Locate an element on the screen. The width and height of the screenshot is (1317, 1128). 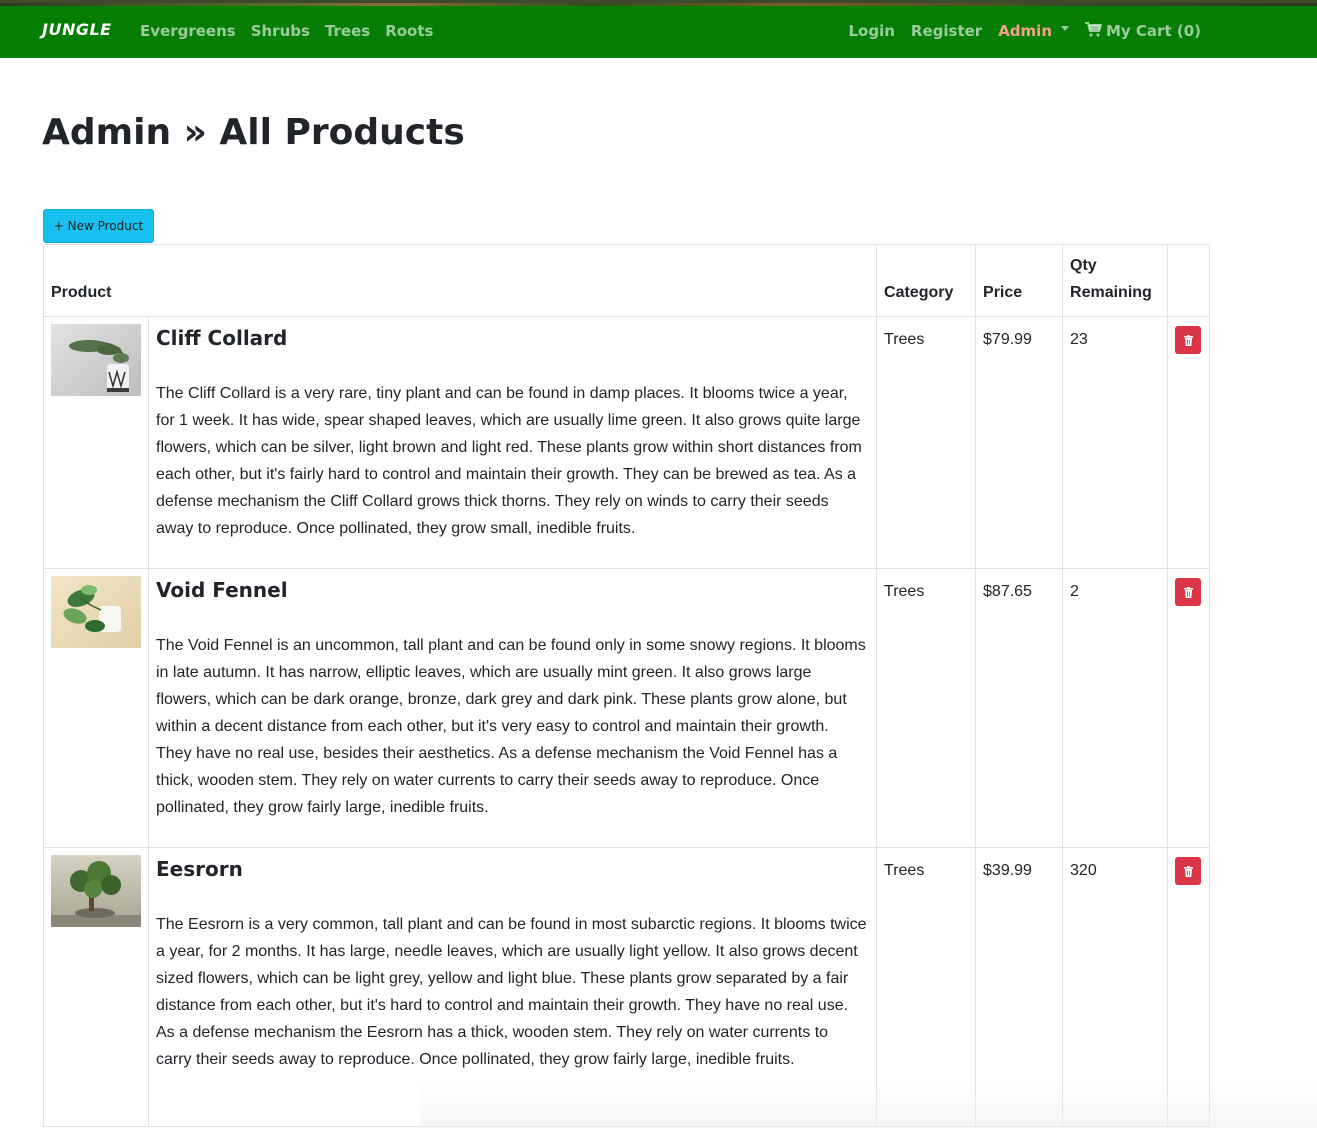
product-name: Void Fennel is located at coordinates (222, 590).